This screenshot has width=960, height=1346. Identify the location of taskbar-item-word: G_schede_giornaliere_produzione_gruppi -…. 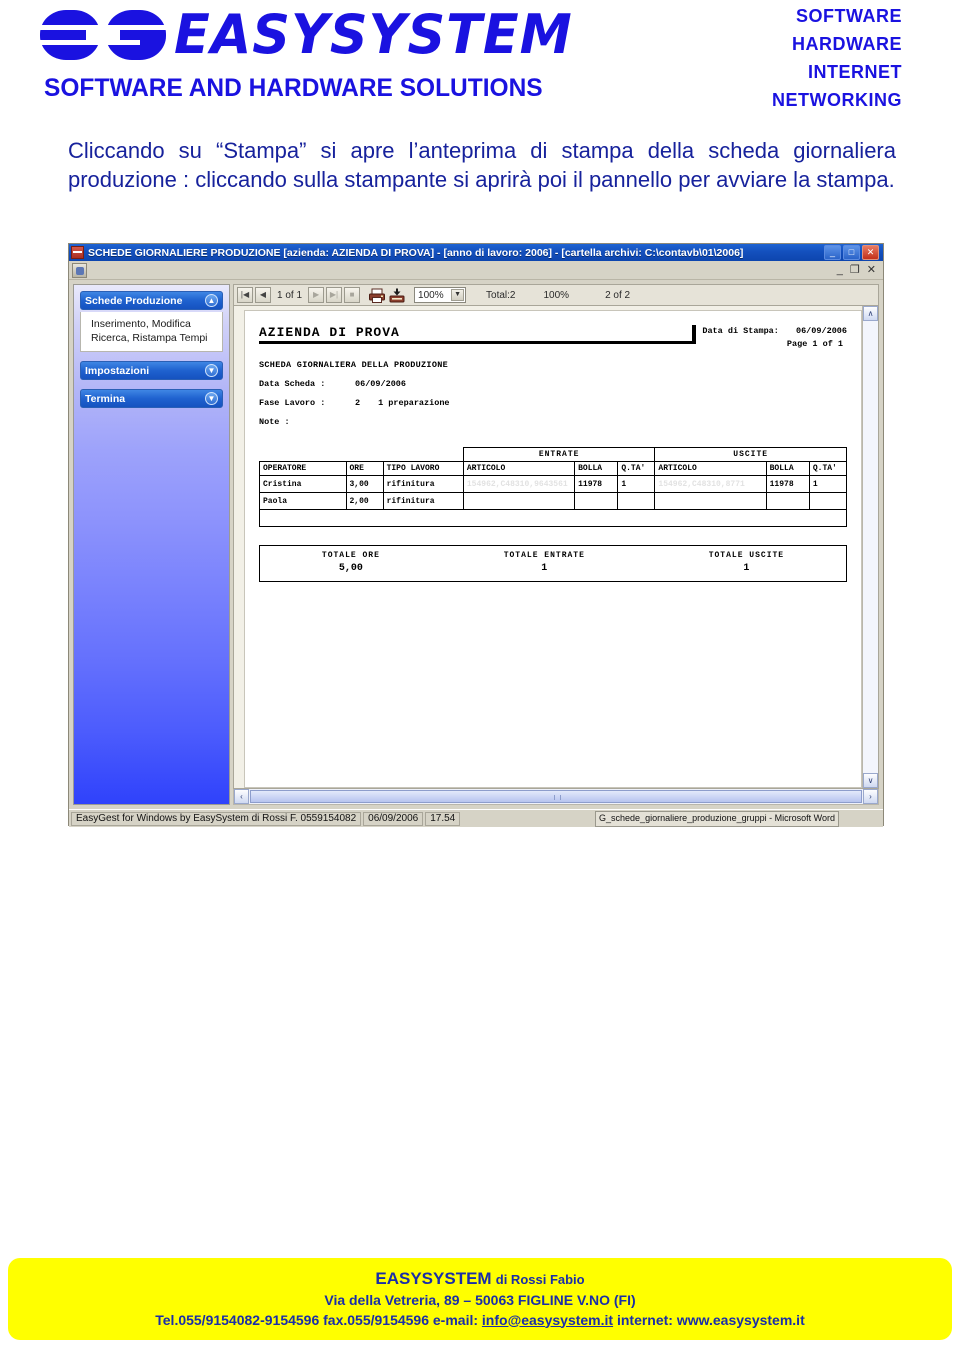
(717, 818).